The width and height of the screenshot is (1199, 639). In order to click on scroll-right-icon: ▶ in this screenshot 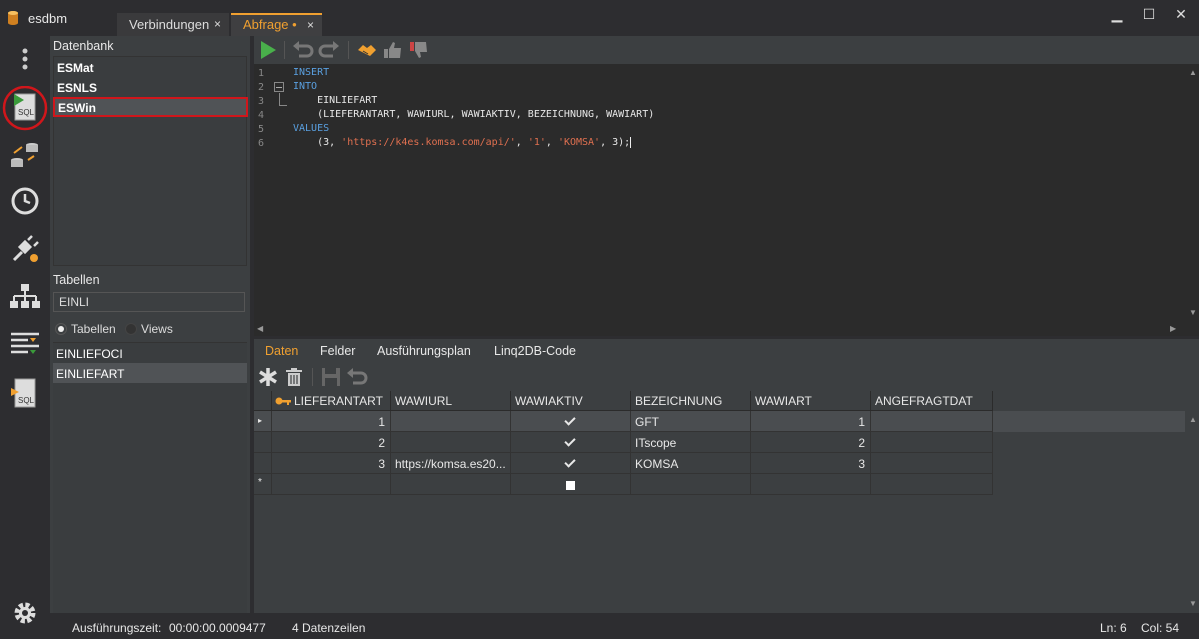, I will do `click(1173, 328)`.